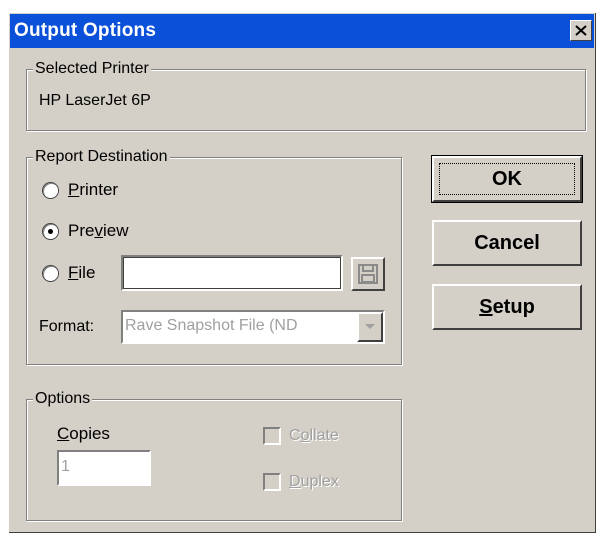 This screenshot has height=533, width=600. What do you see at coordinates (92, 69) in the screenshot?
I see `selected-printer-legend: Selected Printer` at bounding box center [92, 69].